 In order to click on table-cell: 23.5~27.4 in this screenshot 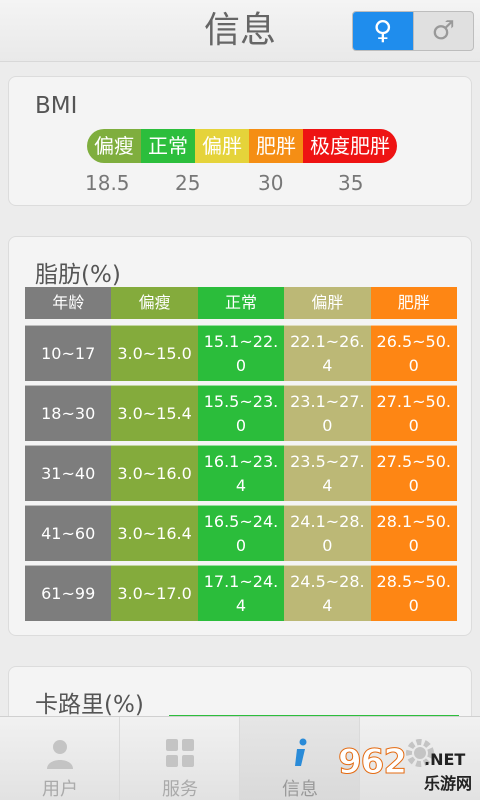, I will do `click(327, 473)`.